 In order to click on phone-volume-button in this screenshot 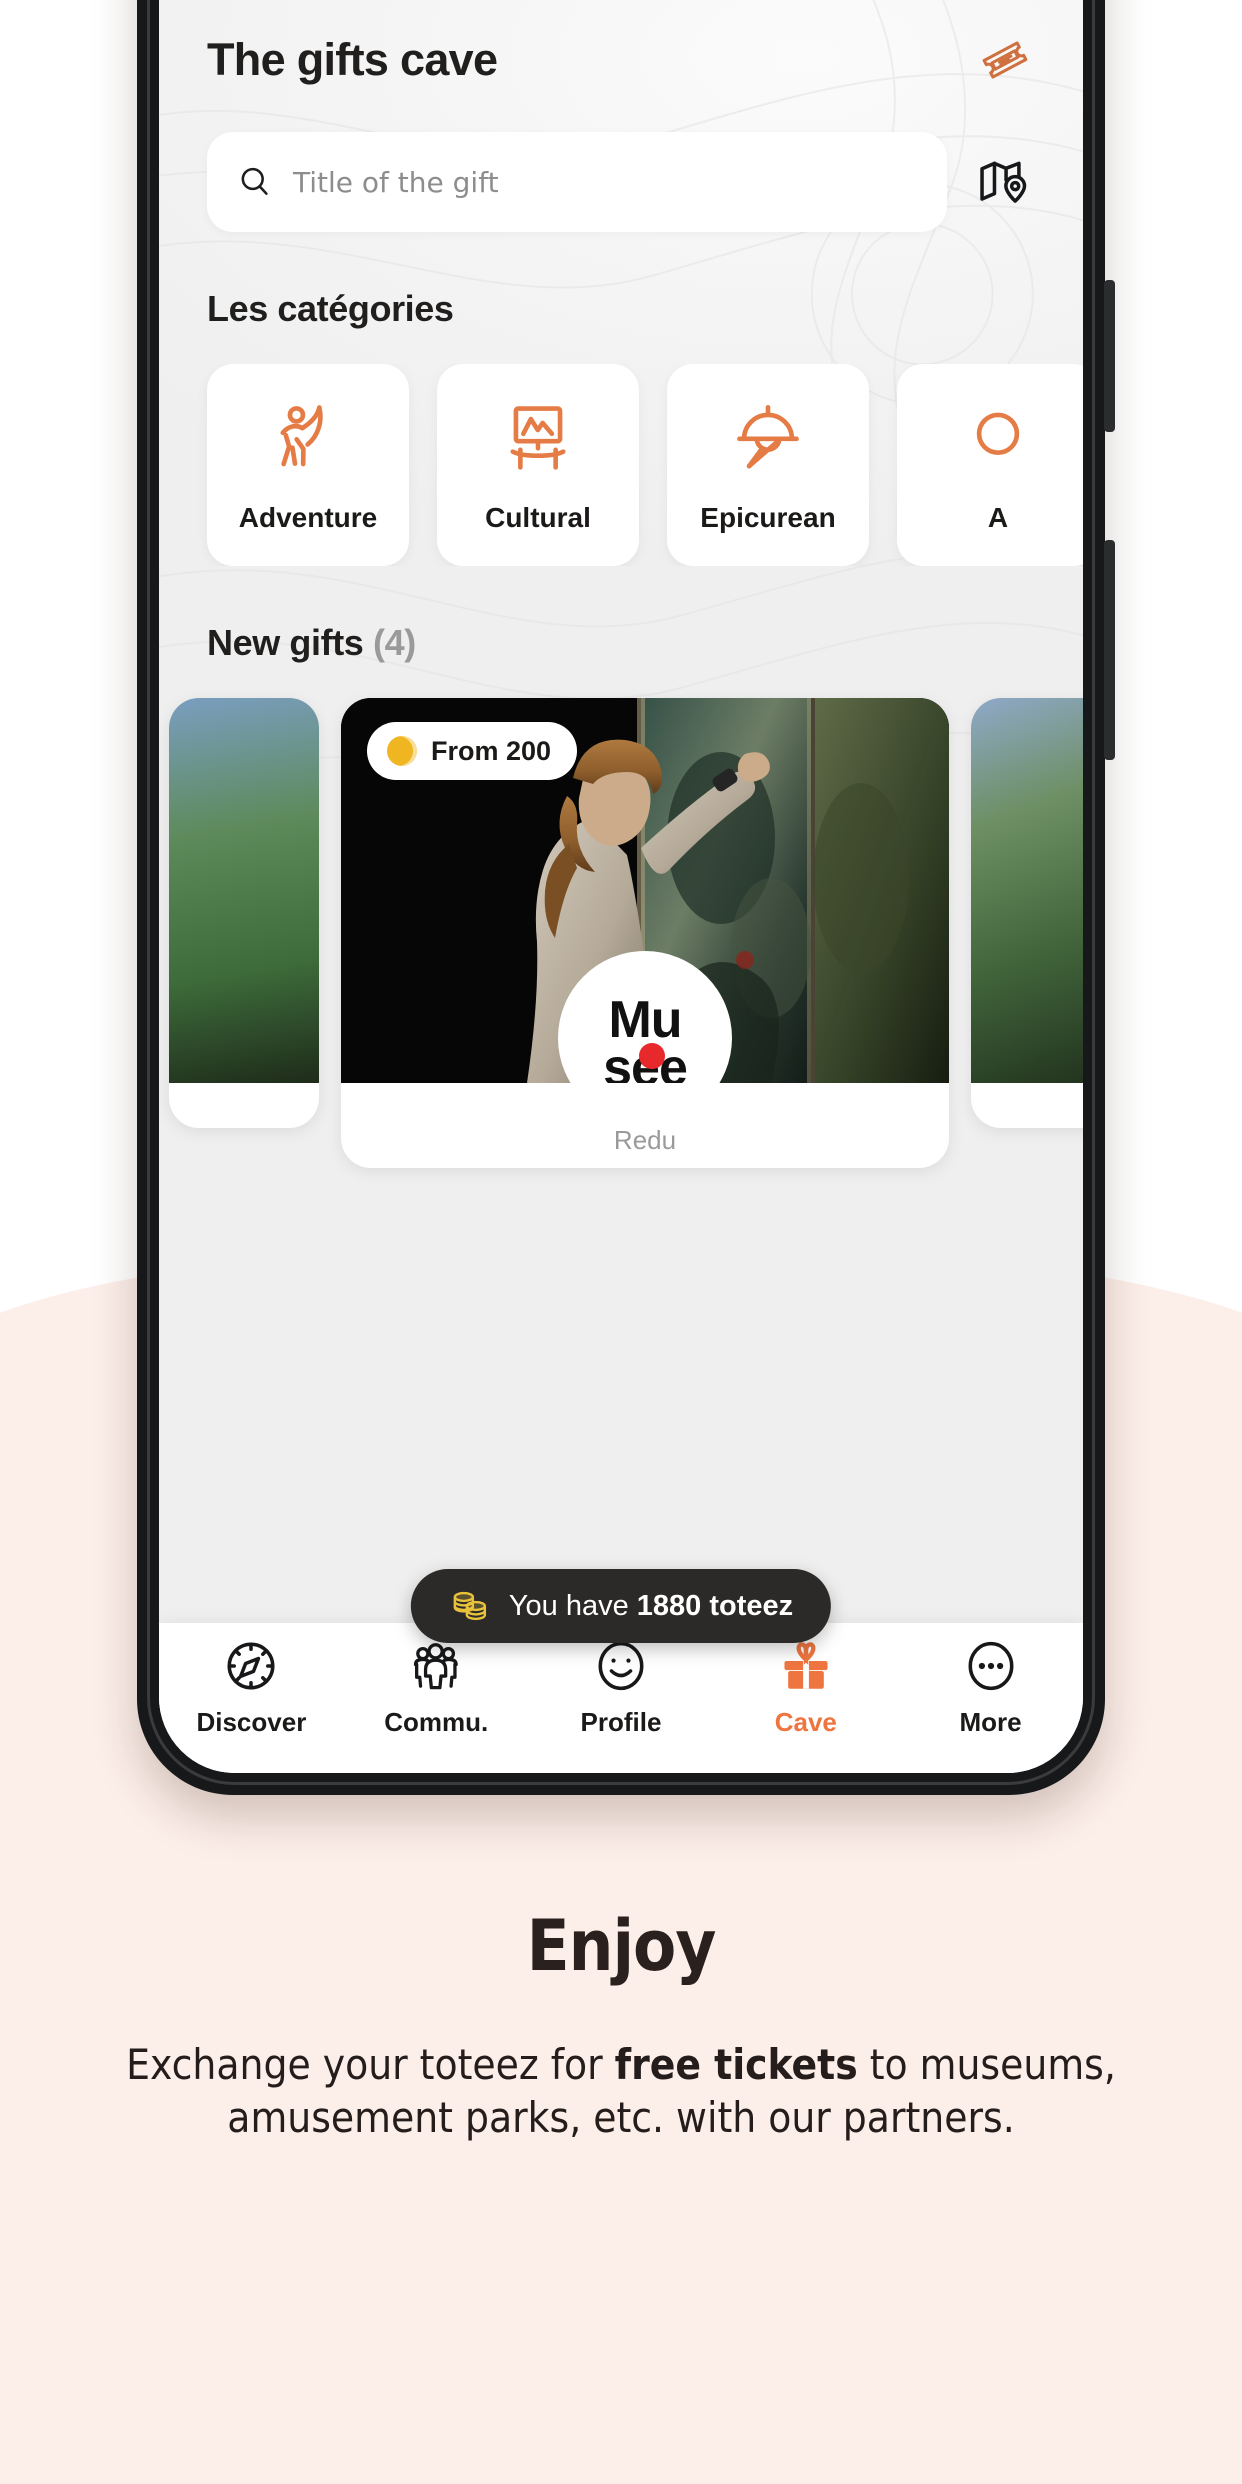, I will do `click(1109, 356)`.